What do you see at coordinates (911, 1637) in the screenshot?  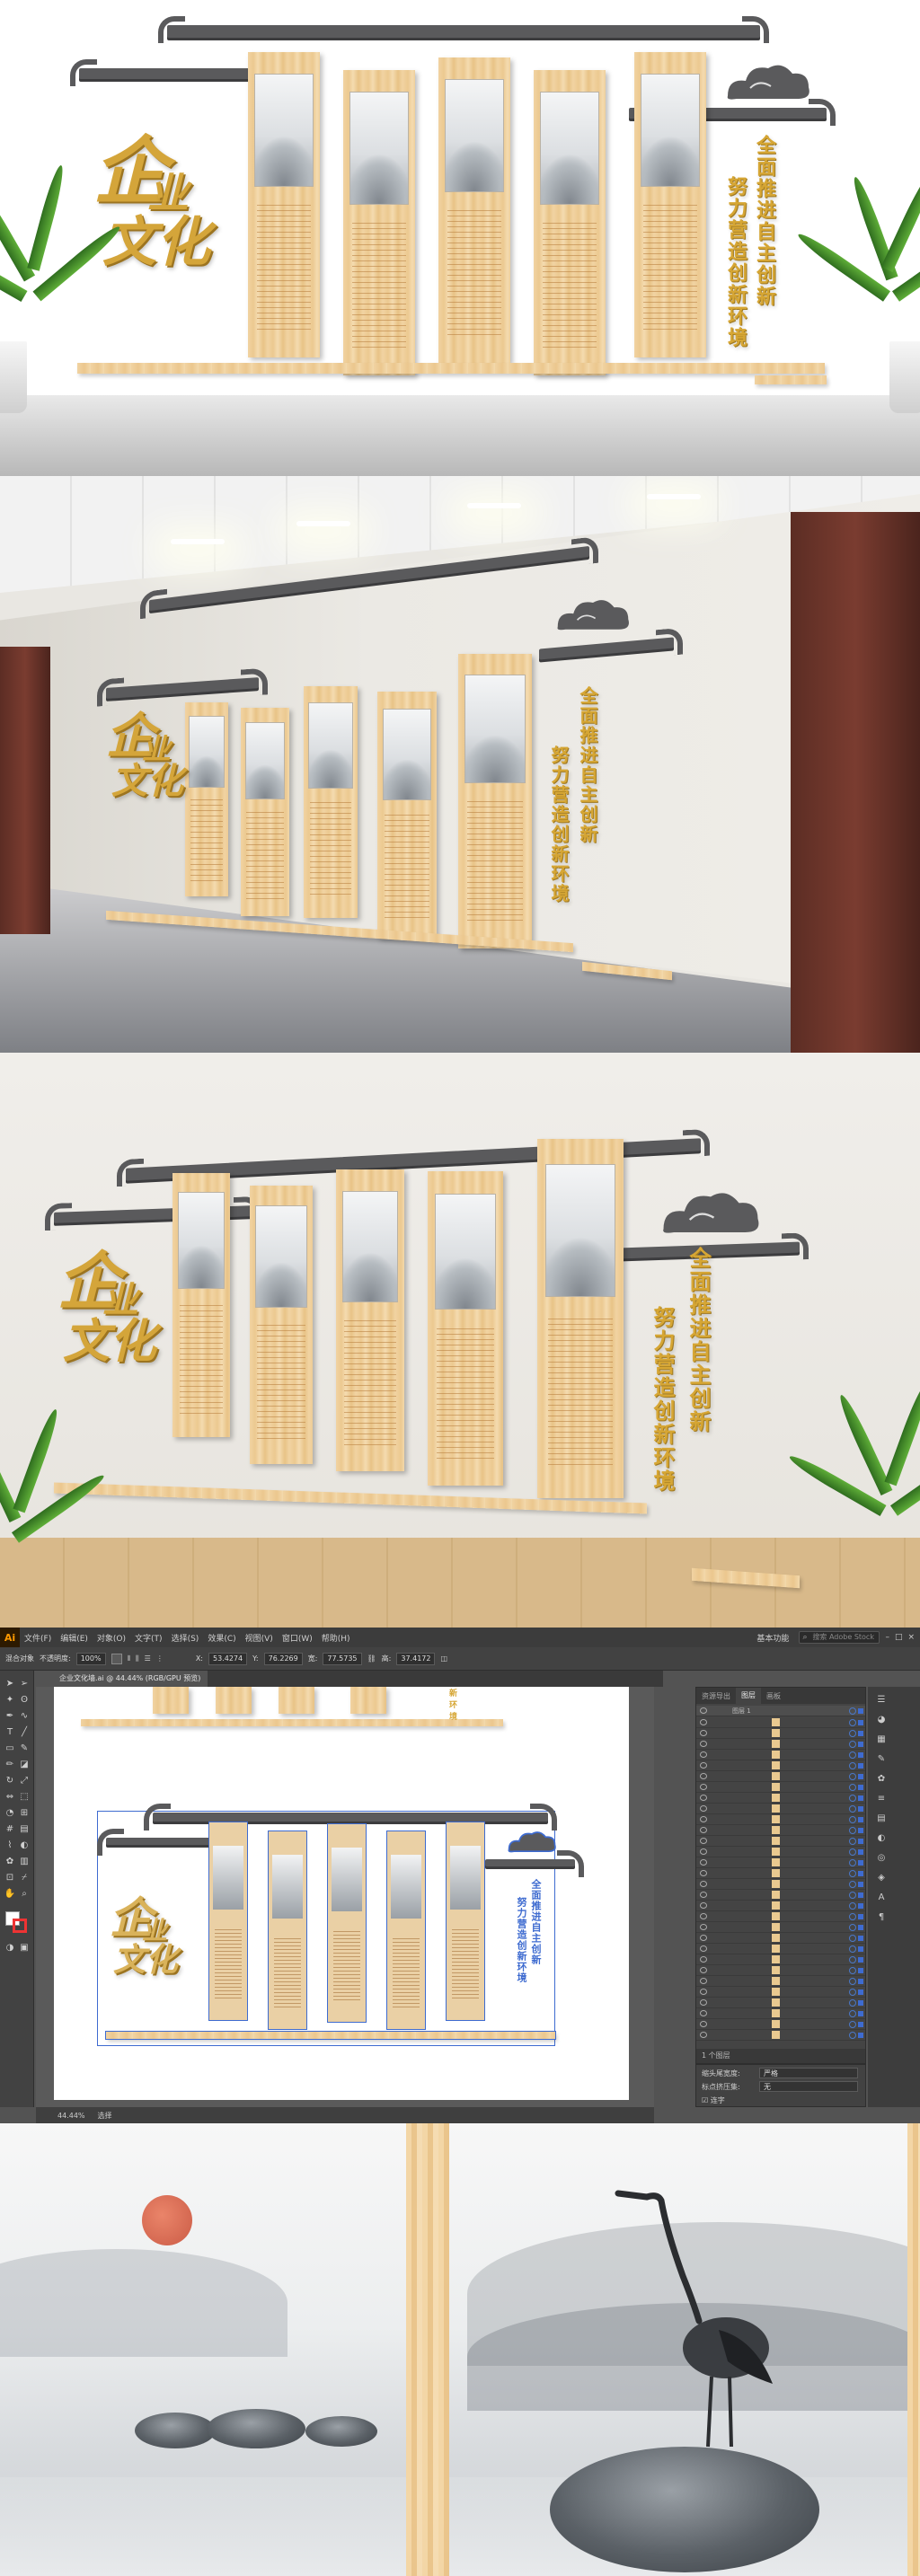 I see `close-icon: ×` at bounding box center [911, 1637].